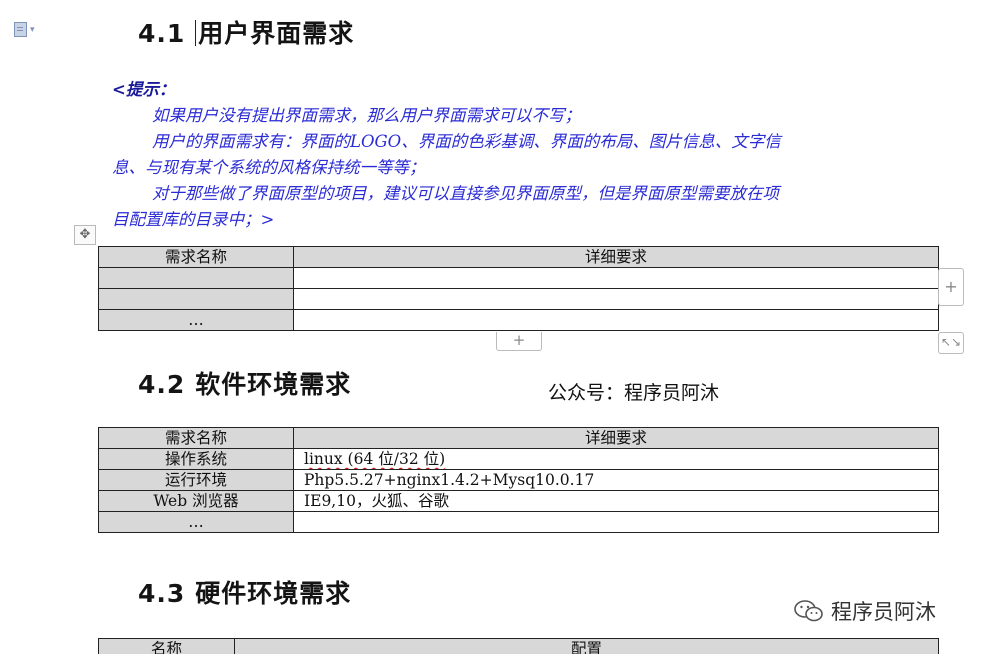 Image resolution: width=989 pixels, height=654 pixels. What do you see at coordinates (616, 459) in the screenshot?
I see `table-cell: linux (64 位/32 位)` at bounding box center [616, 459].